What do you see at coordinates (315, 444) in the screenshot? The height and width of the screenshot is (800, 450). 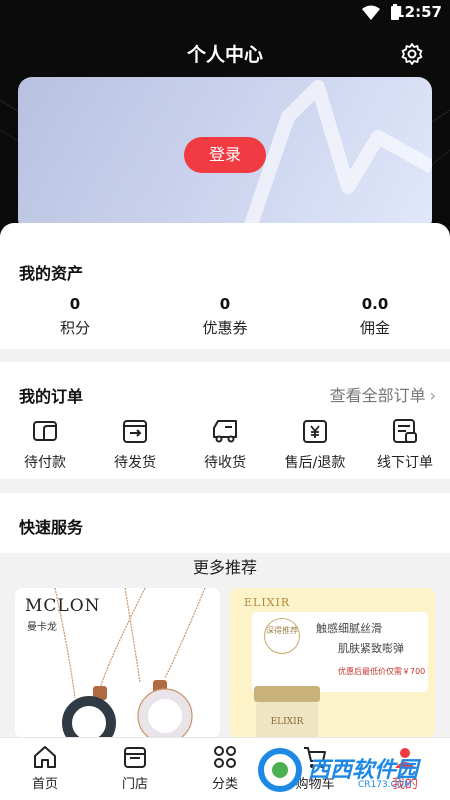 I see `order-after-sales: 售后/退款` at bounding box center [315, 444].